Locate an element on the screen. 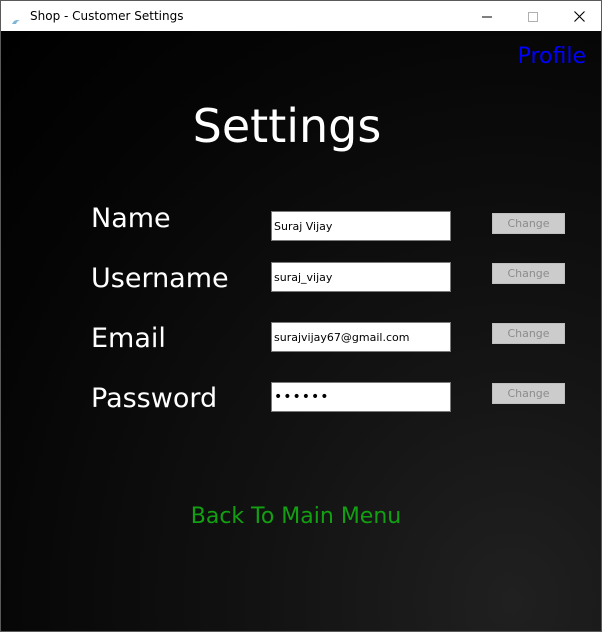 Image resolution: width=602 pixels, height=632 pixels. profile-link: Profile is located at coordinates (552, 56).